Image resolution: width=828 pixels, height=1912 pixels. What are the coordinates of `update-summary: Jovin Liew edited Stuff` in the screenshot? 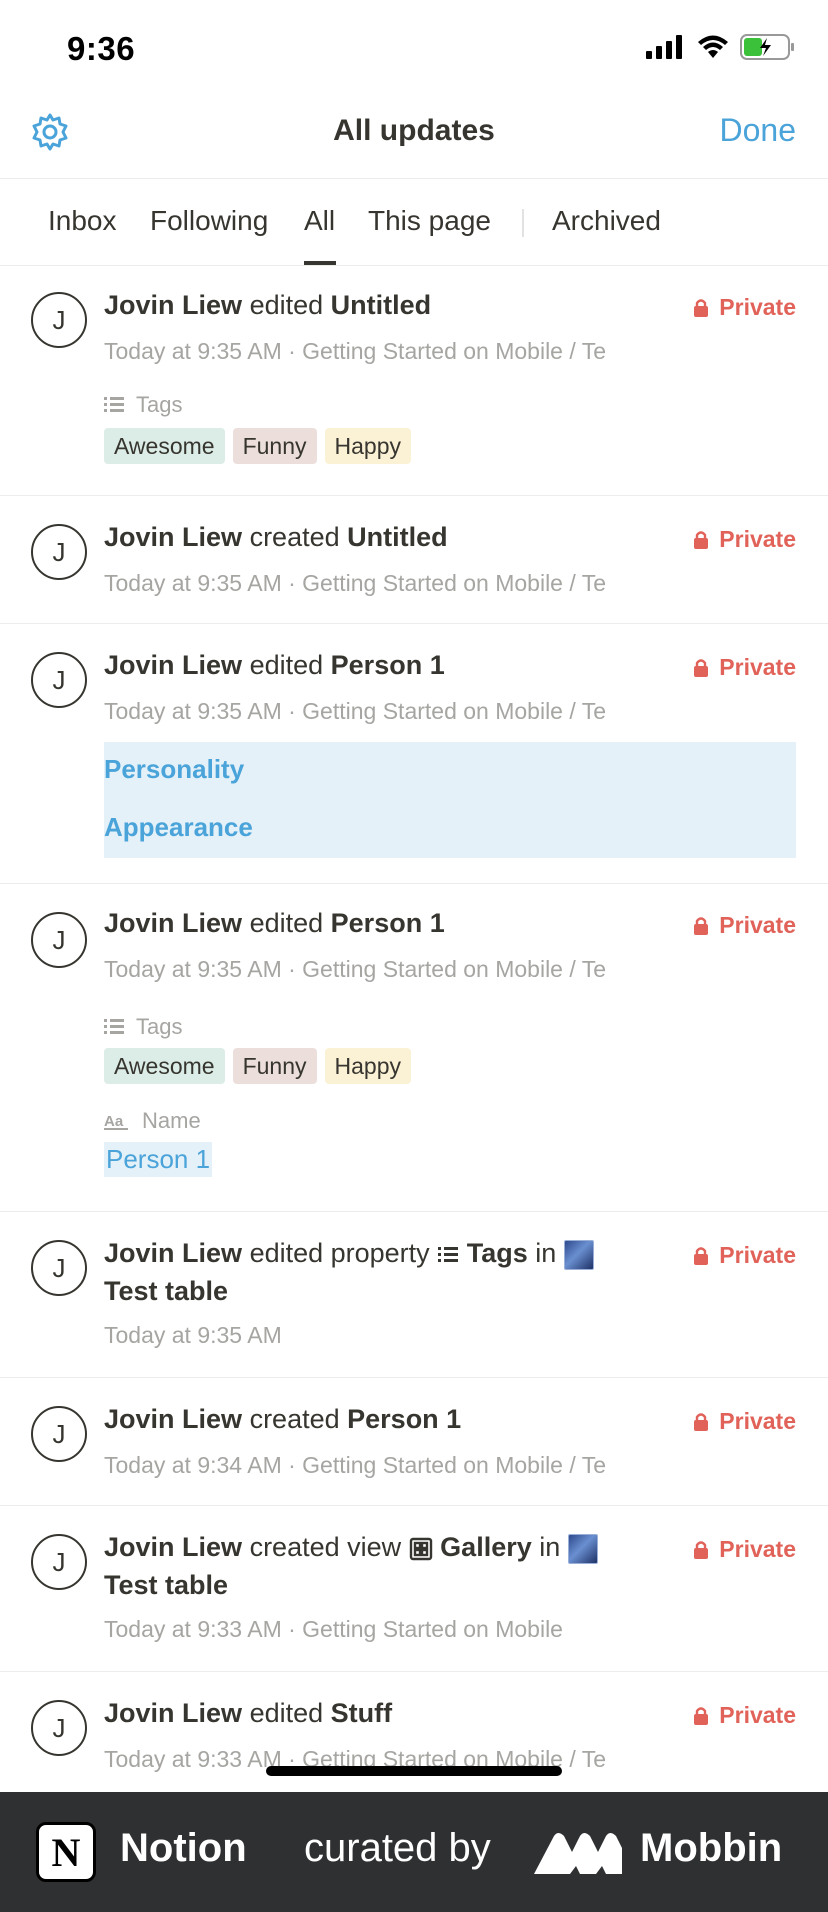 It's located at (248, 1713).